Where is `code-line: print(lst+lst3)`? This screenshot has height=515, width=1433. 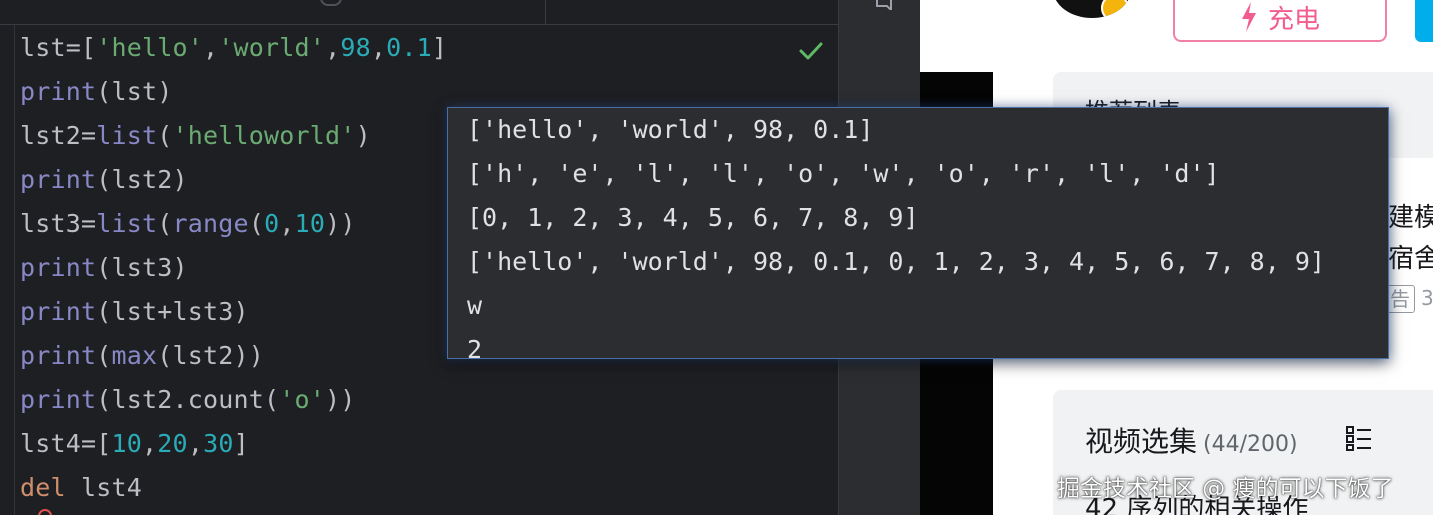
code-line: print(lst+lst3) is located at coordinates (233, 312).